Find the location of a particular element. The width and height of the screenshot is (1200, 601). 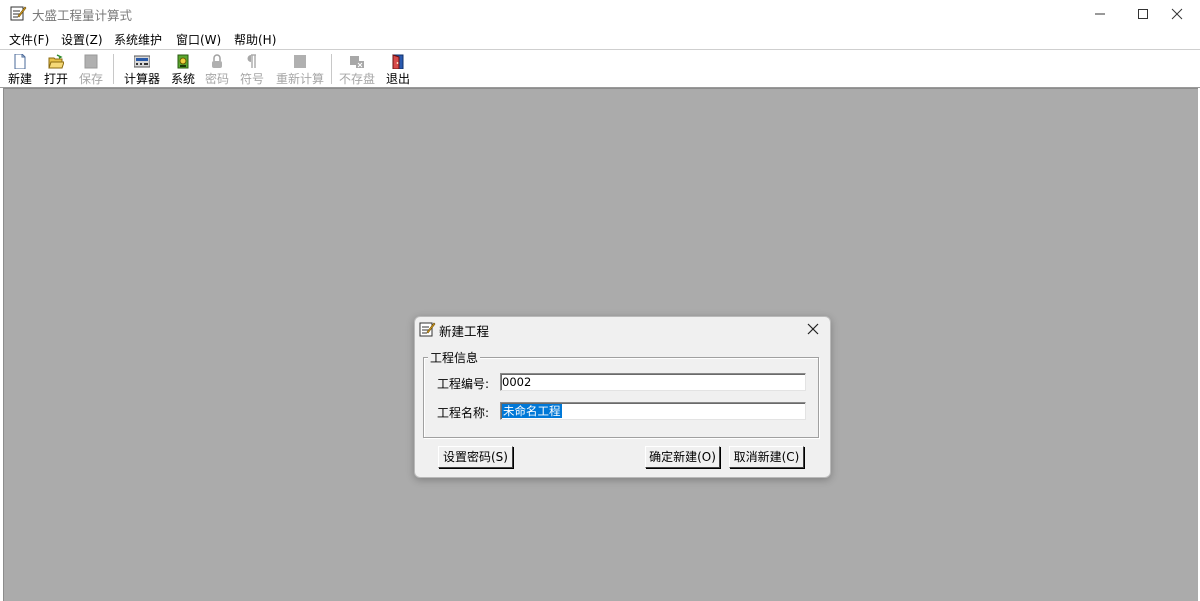

calculator-icon is located at coordinates (142, 61).